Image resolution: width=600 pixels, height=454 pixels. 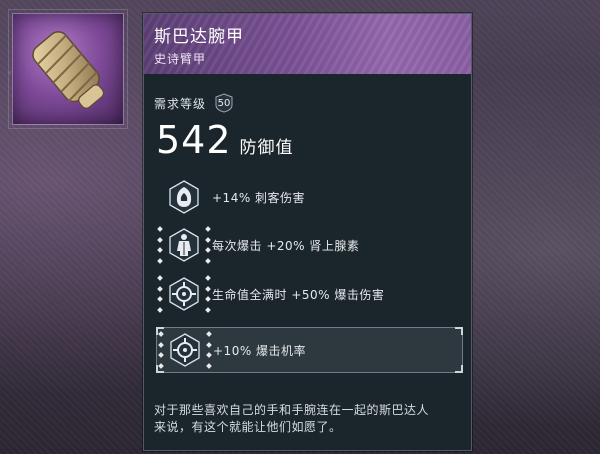 I want to click on defense-row: 542 防御值, so click(x=225, y=142).